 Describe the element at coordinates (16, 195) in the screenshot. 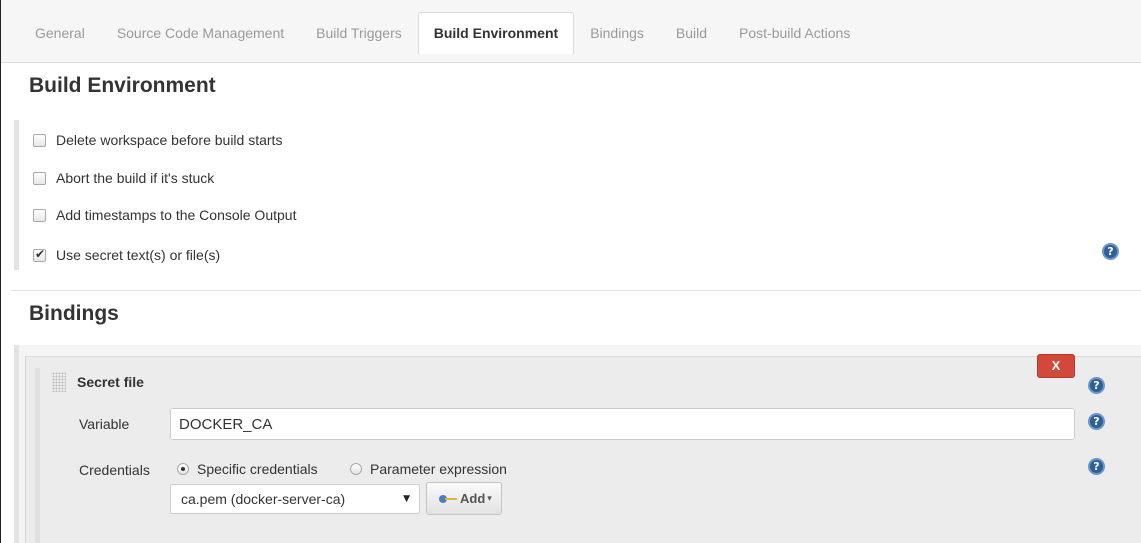

I see `section-indent-bar` at that location.